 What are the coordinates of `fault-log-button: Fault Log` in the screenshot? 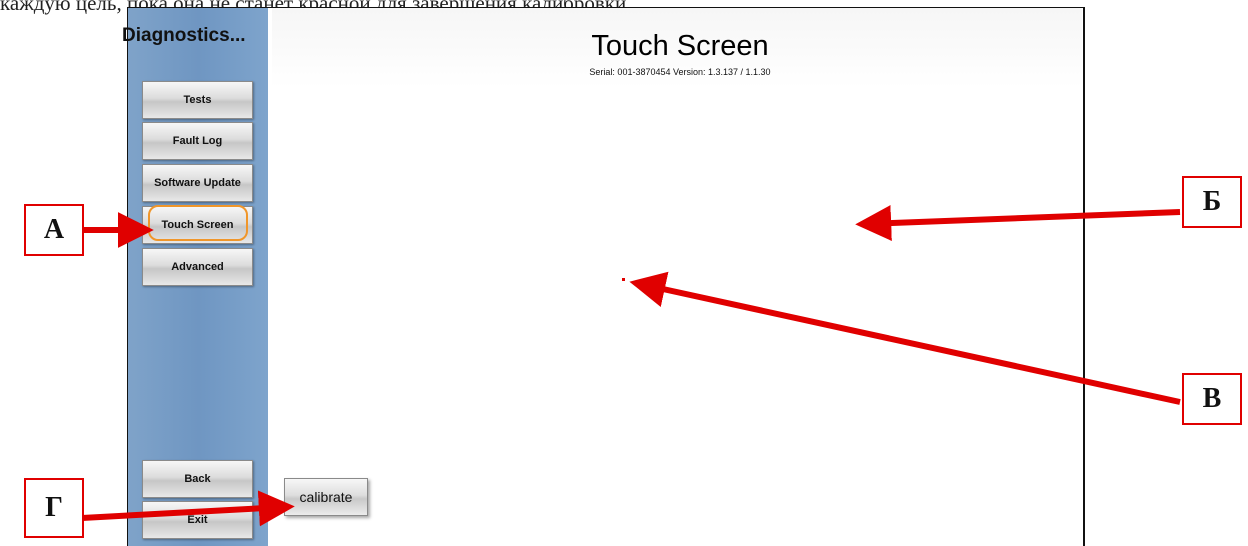 It's located at (197, 141).